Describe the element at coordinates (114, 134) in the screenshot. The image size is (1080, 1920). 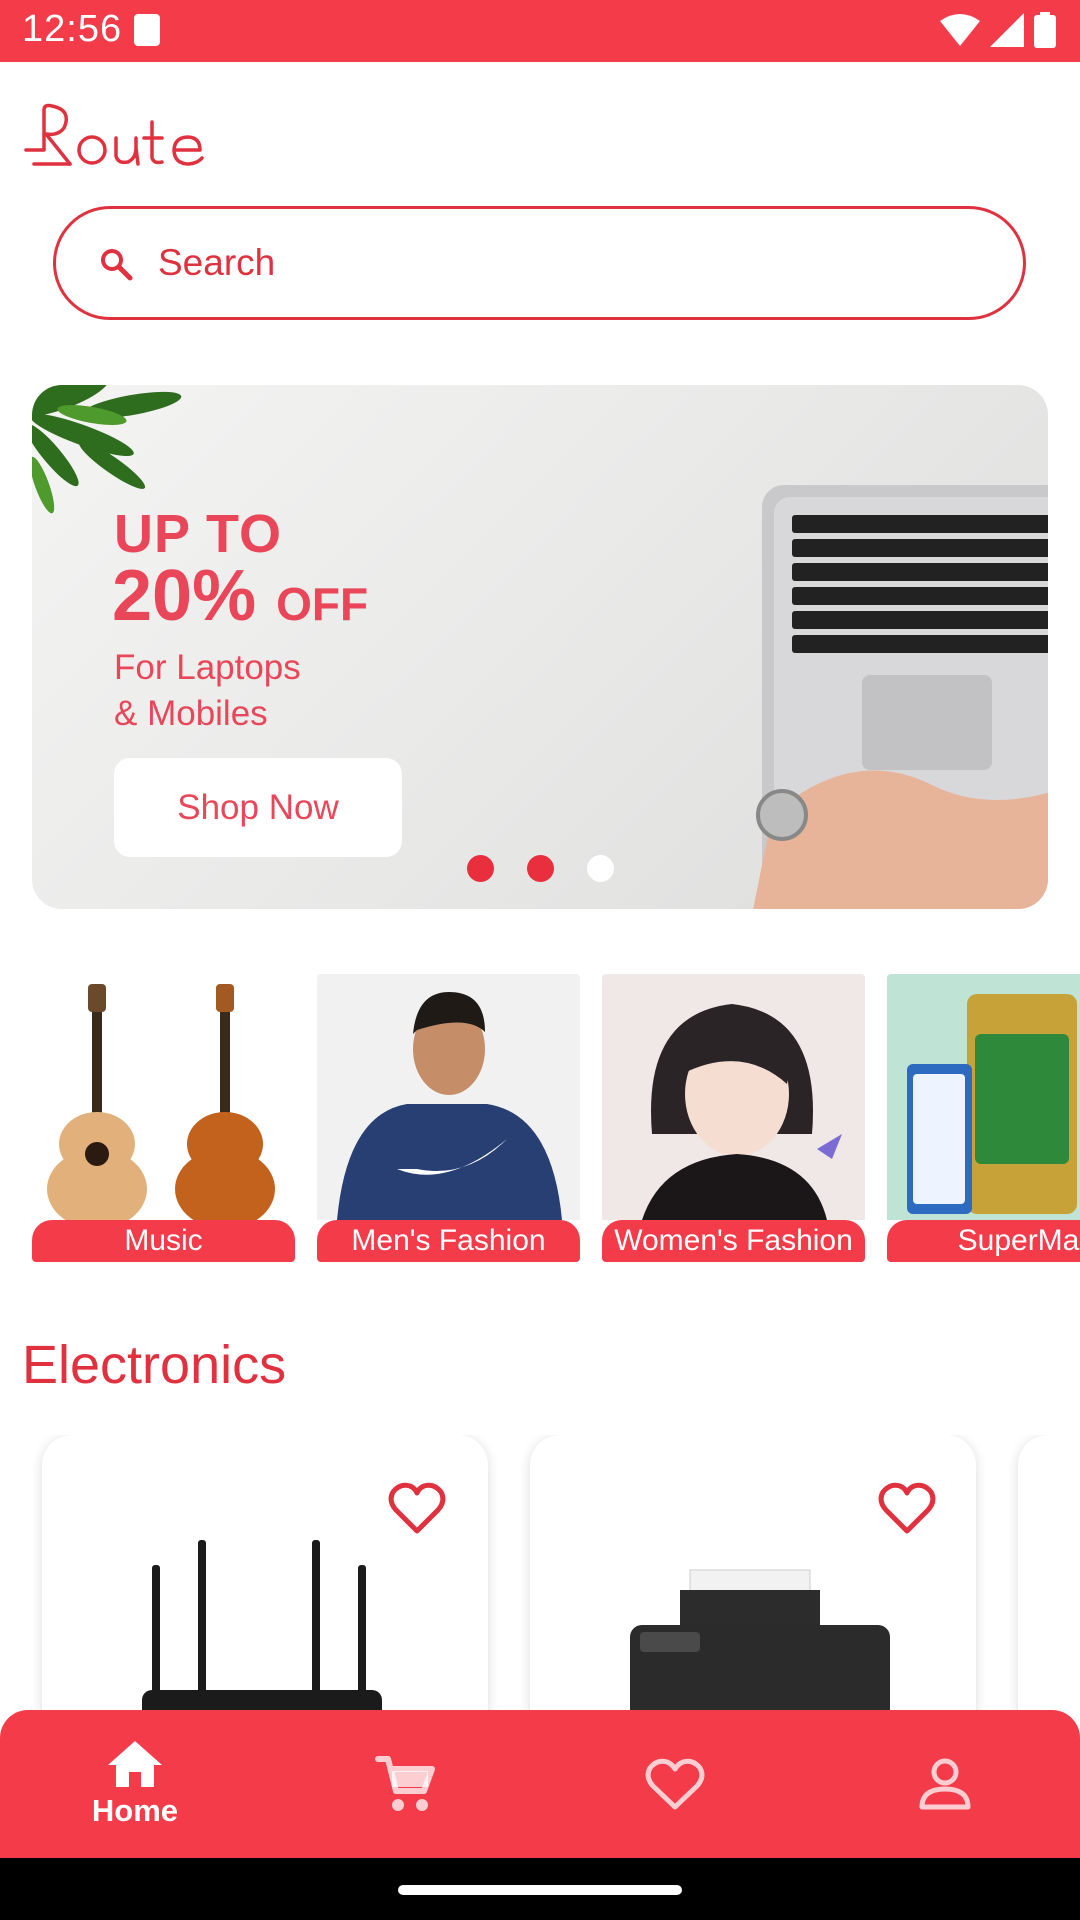
I see `route-logo` at that location.